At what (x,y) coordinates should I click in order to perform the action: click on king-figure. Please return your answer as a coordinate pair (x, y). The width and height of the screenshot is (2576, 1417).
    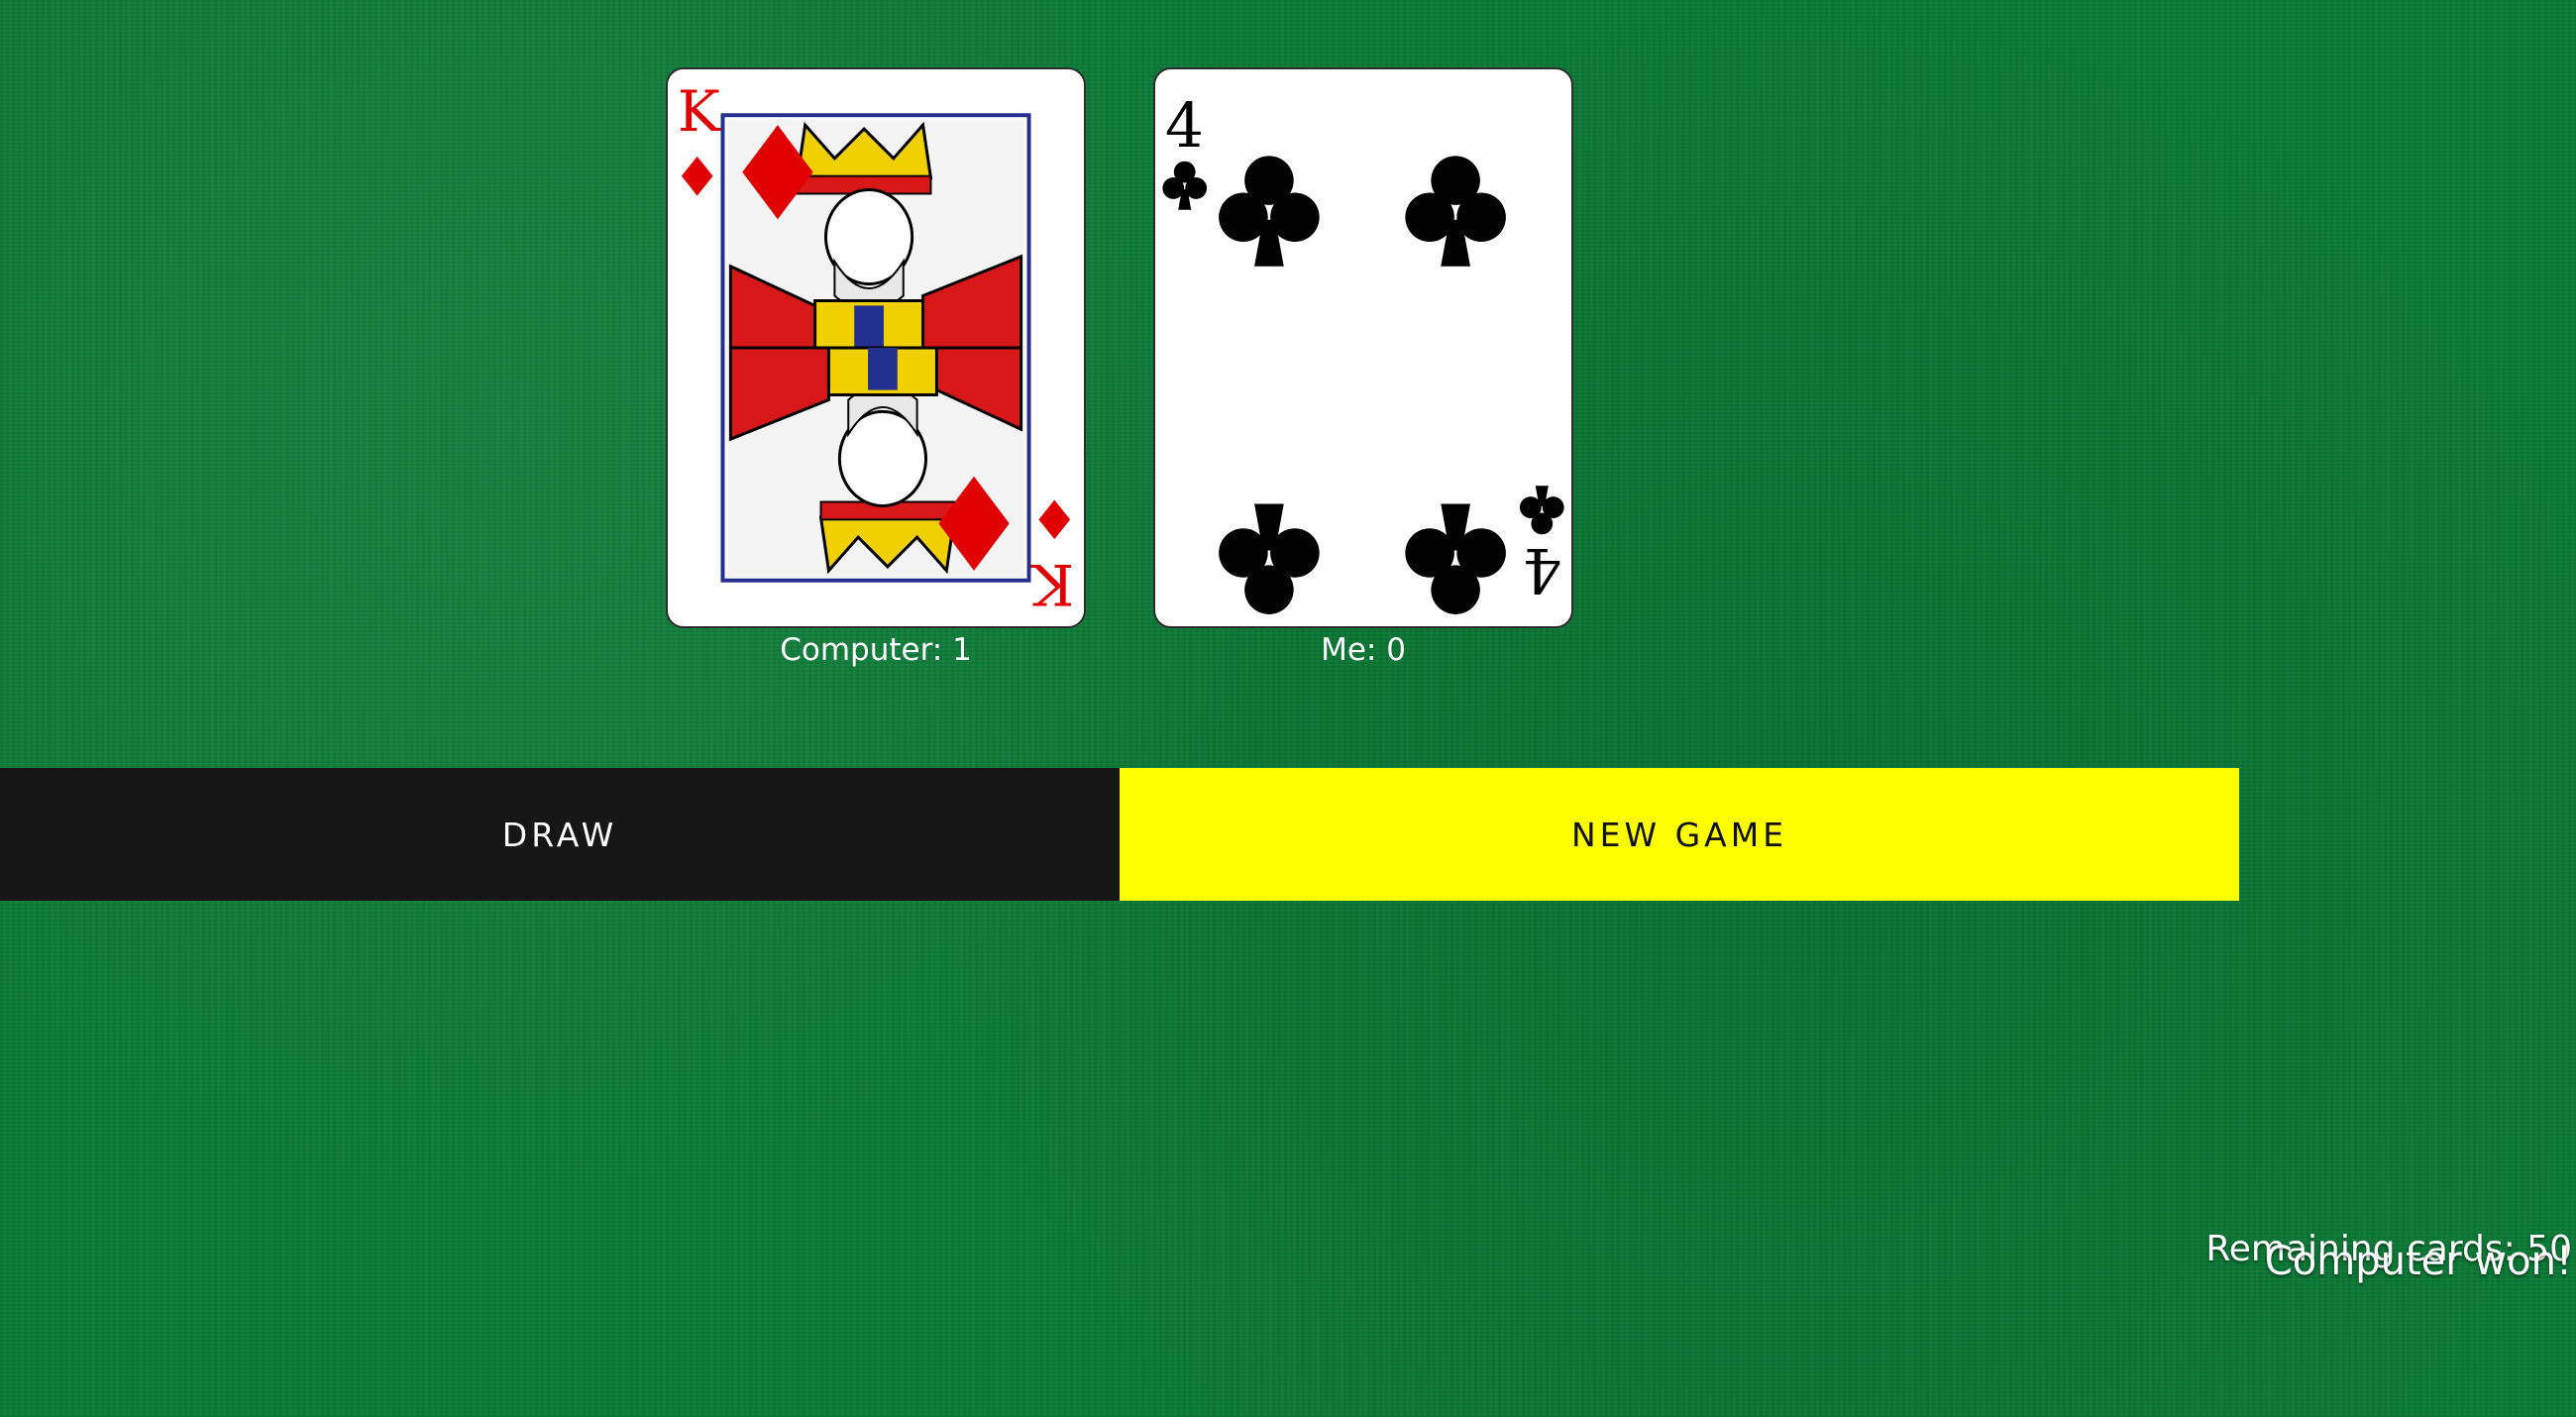
    Looking at the image, I should click on (875, 348).